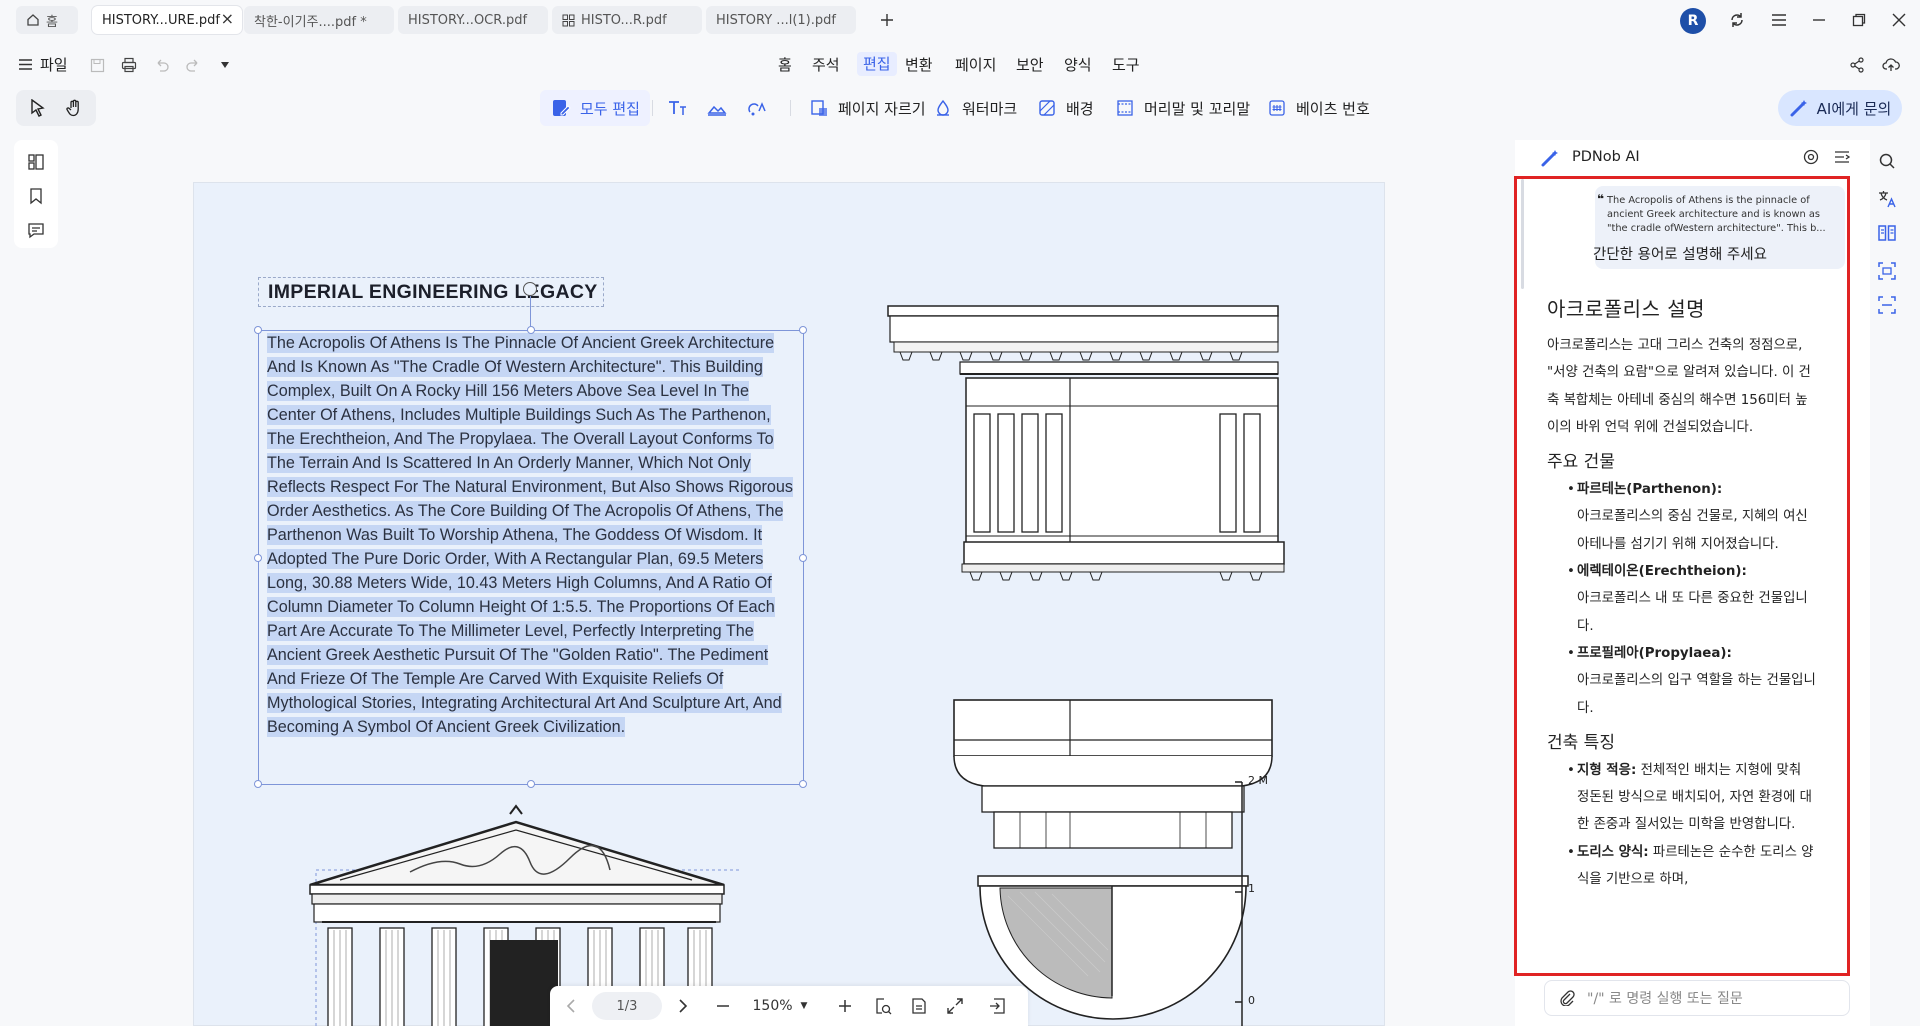 The image size is (1920, 1026). What do you see at coordinates (1078, 64) in the screenshot?
I see `menu-form: 양식` at bounding box center [1078, 64].